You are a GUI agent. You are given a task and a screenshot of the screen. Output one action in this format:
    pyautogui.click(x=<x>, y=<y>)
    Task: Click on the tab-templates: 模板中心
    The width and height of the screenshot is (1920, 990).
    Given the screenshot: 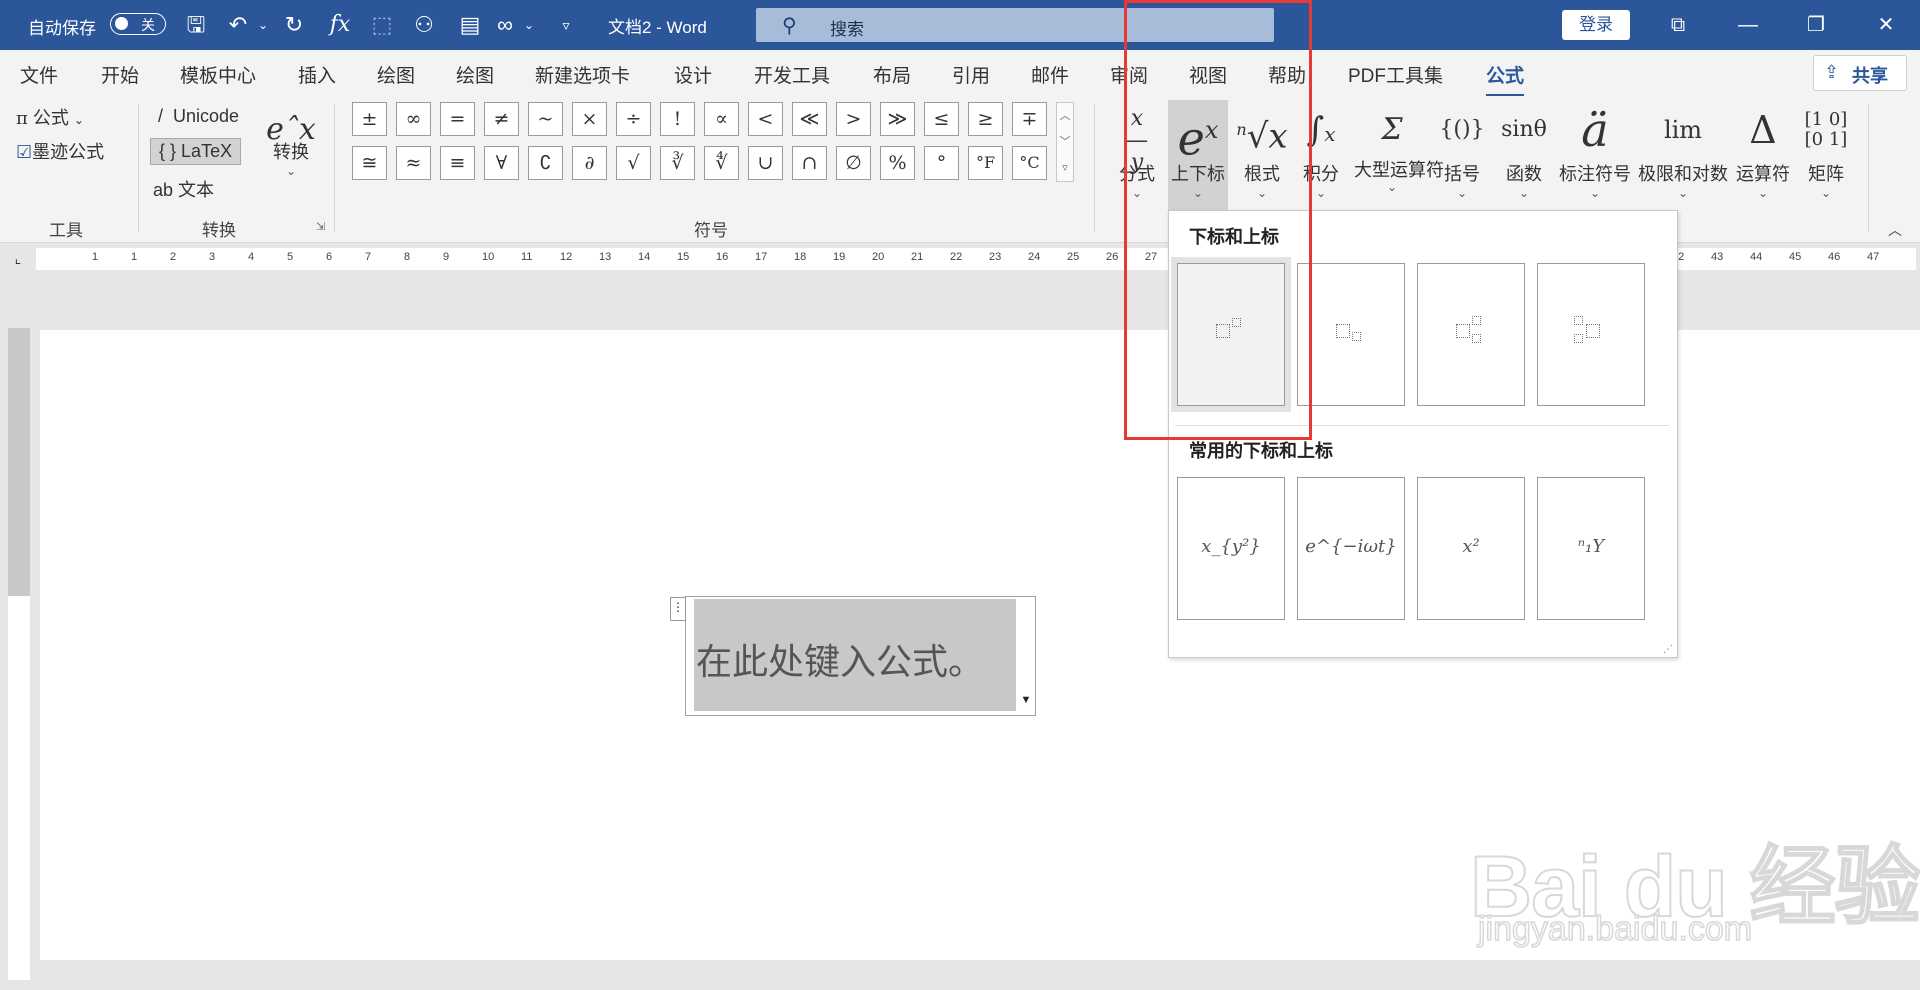 What is the action you would take?
    pyautogui.click(x=218, y=74)
    